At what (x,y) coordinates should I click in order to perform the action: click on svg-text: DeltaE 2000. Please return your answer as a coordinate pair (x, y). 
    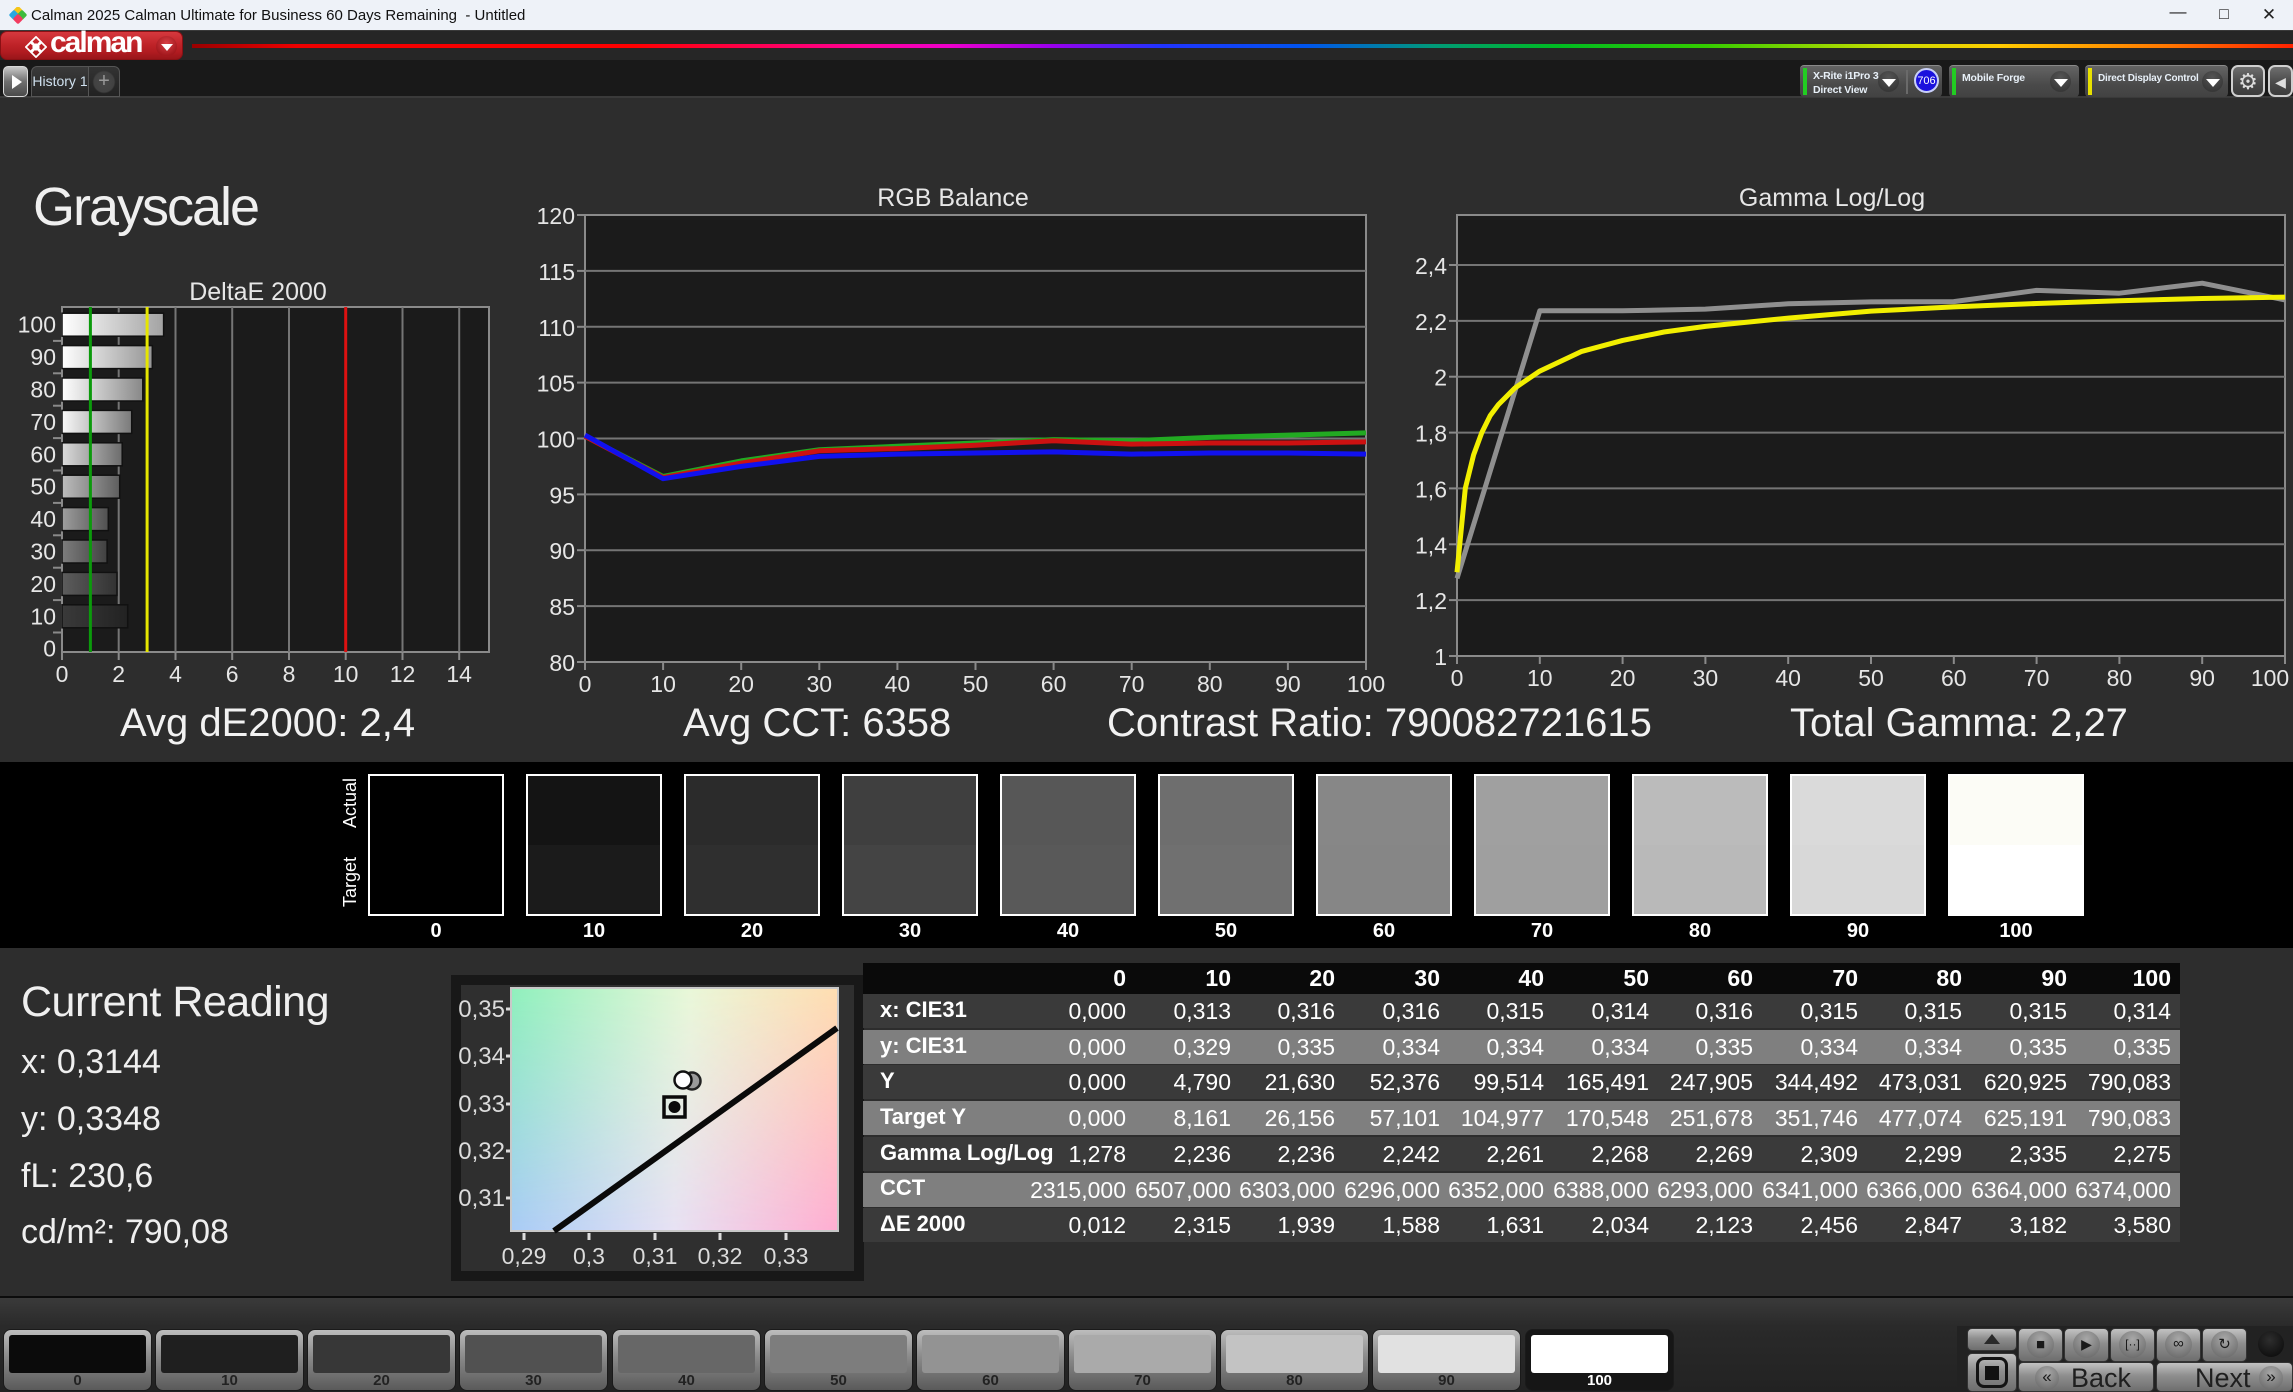
    Looking at the image, I should click on (258, 292).